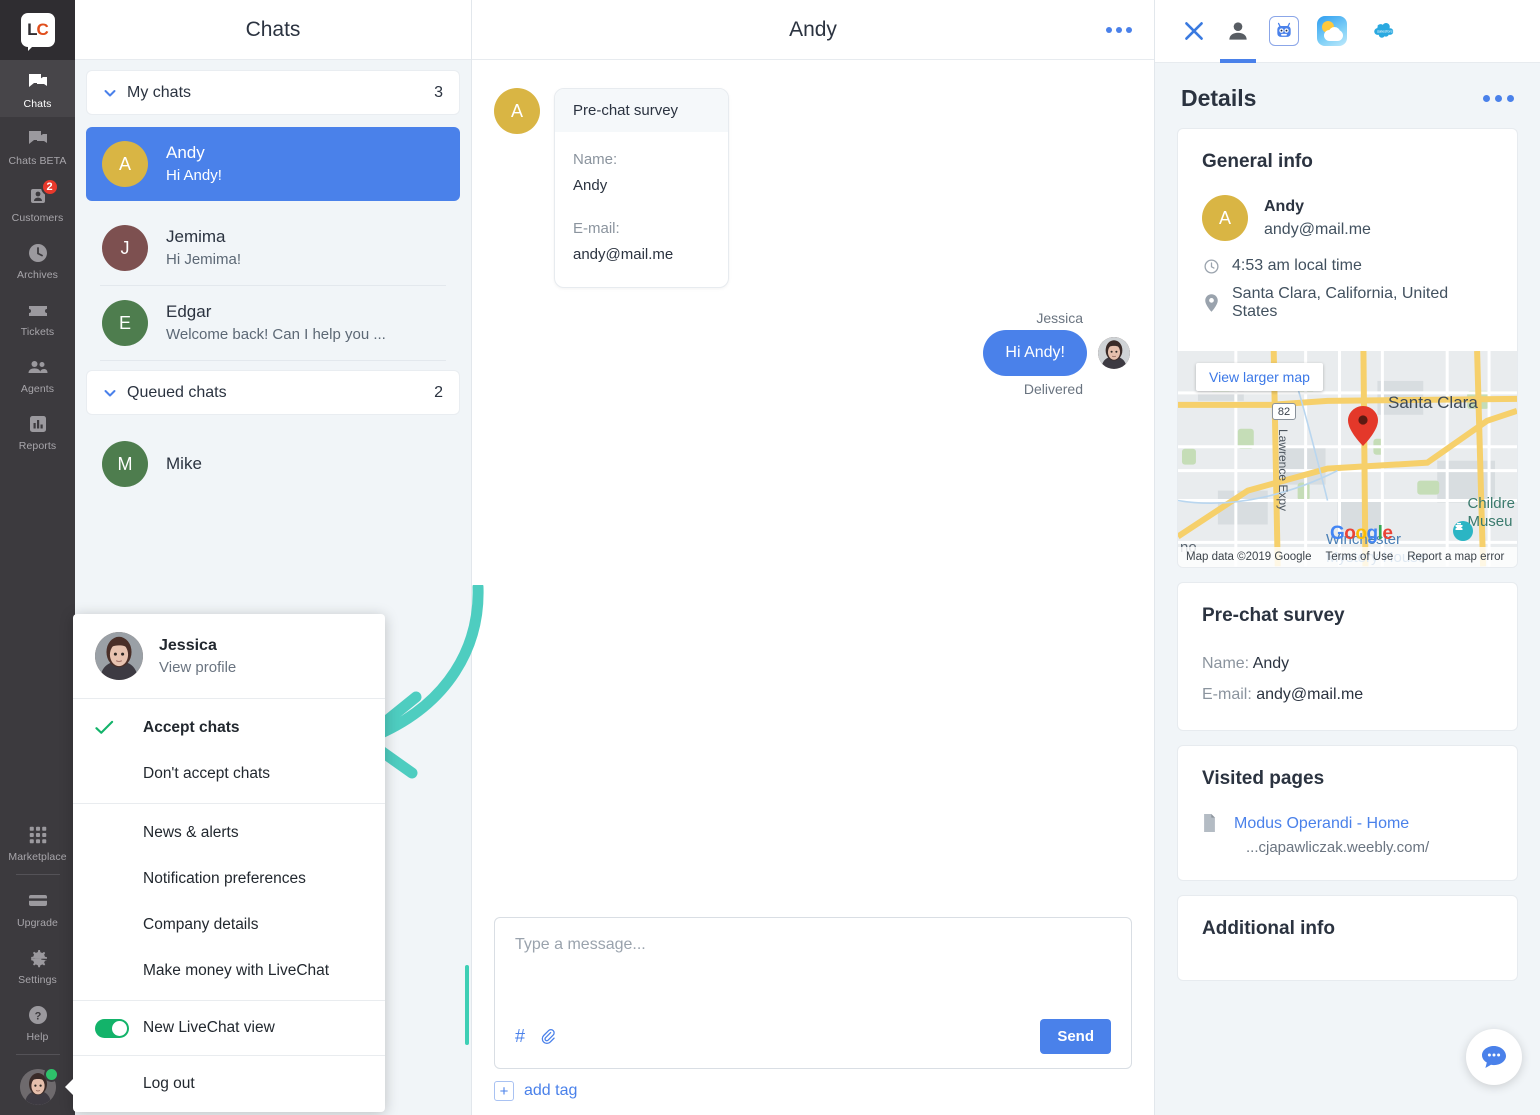 The height and width of the screenshot is (1115, 1540). Describe the element at coordinates (550, 1091) in the screenshot. I see `add-tag-label: add tag` at that location.